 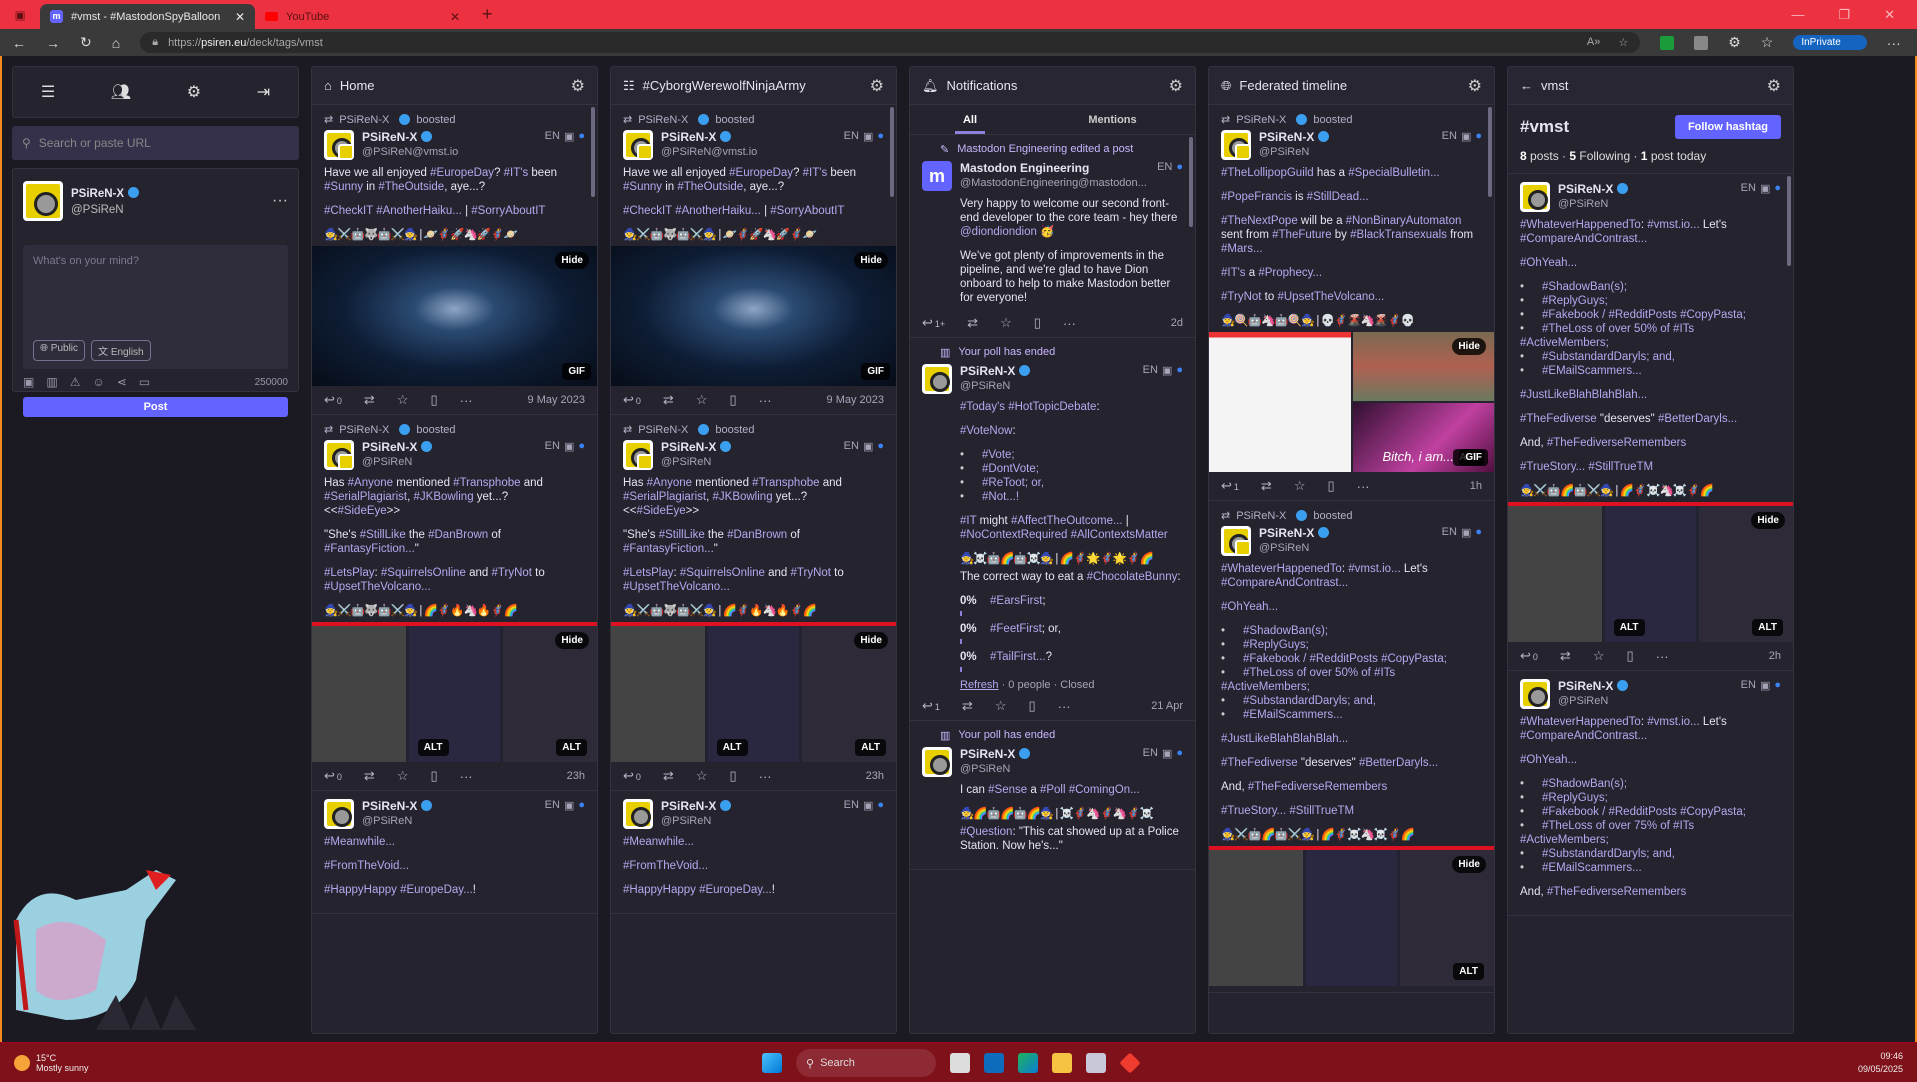 What do you see at coordinates (1177, 323) in the screenshot?
I see `post-time: 2d` at bounding box center [1177, 323].